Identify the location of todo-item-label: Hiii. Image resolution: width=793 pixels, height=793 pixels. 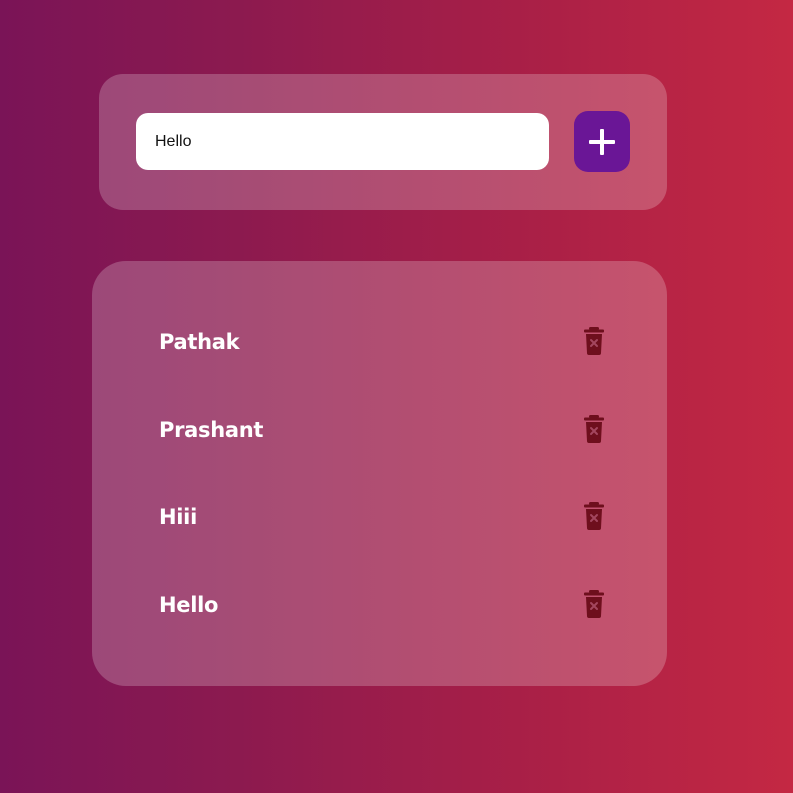
(178, 517).